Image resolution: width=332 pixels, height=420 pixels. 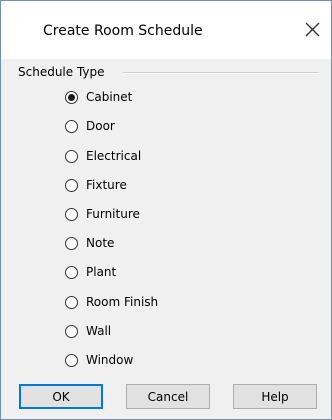 I want to click on radio-wall: Wall, so click(x=88, y=331).